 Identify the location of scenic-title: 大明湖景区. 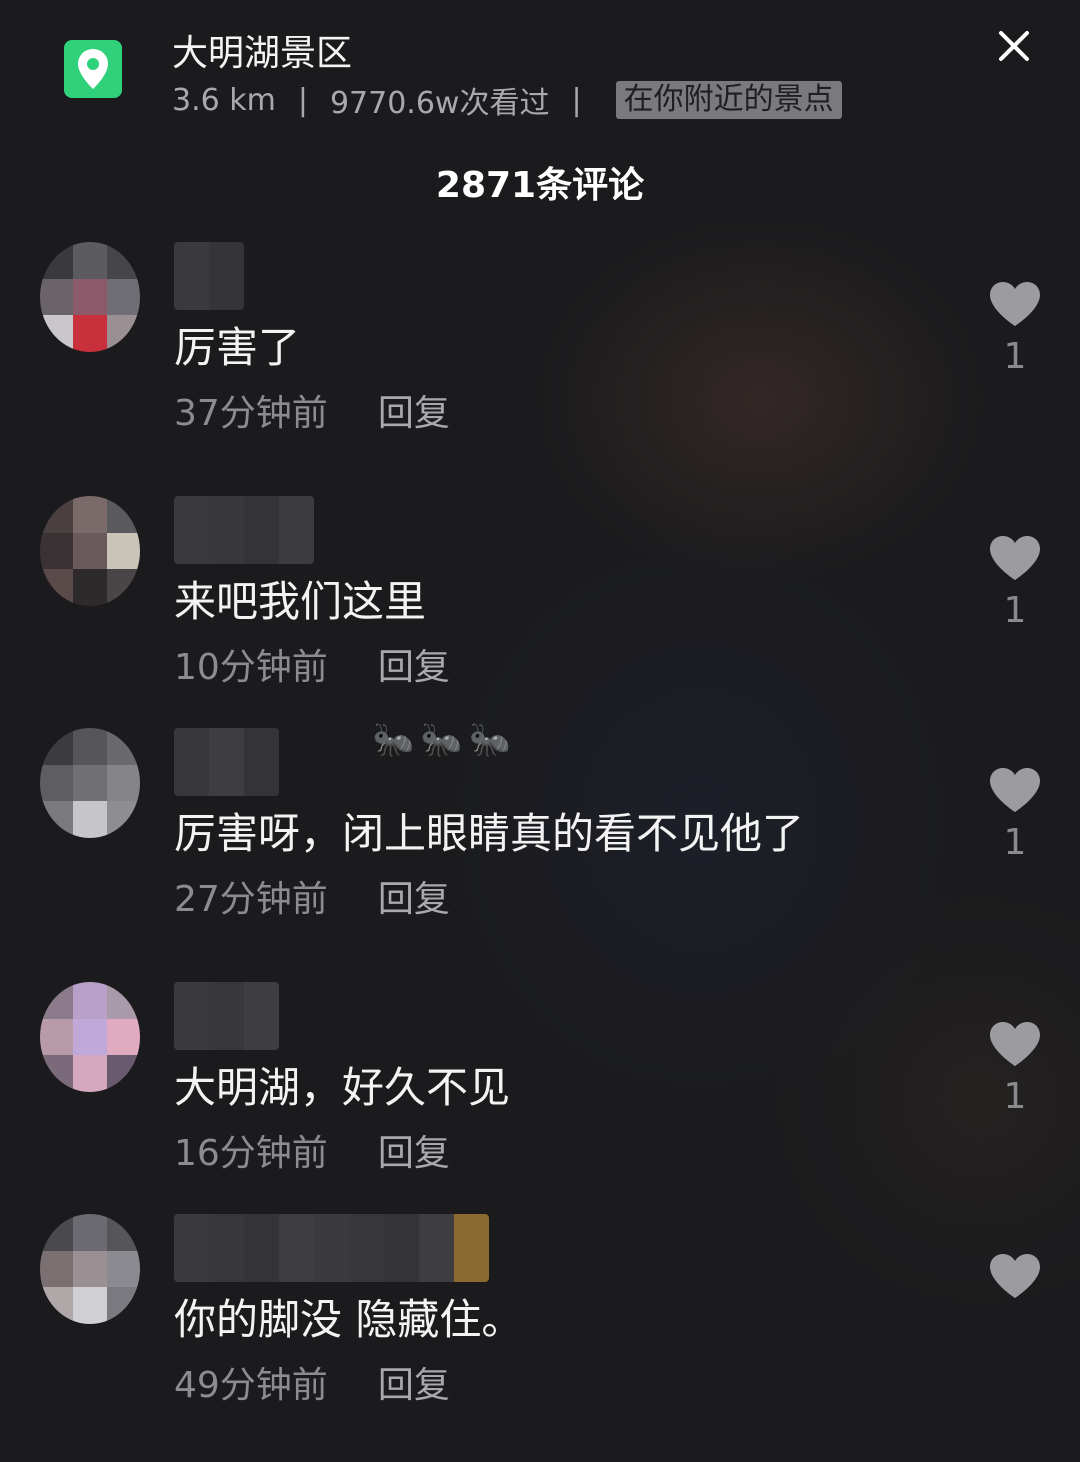
(262, 50).